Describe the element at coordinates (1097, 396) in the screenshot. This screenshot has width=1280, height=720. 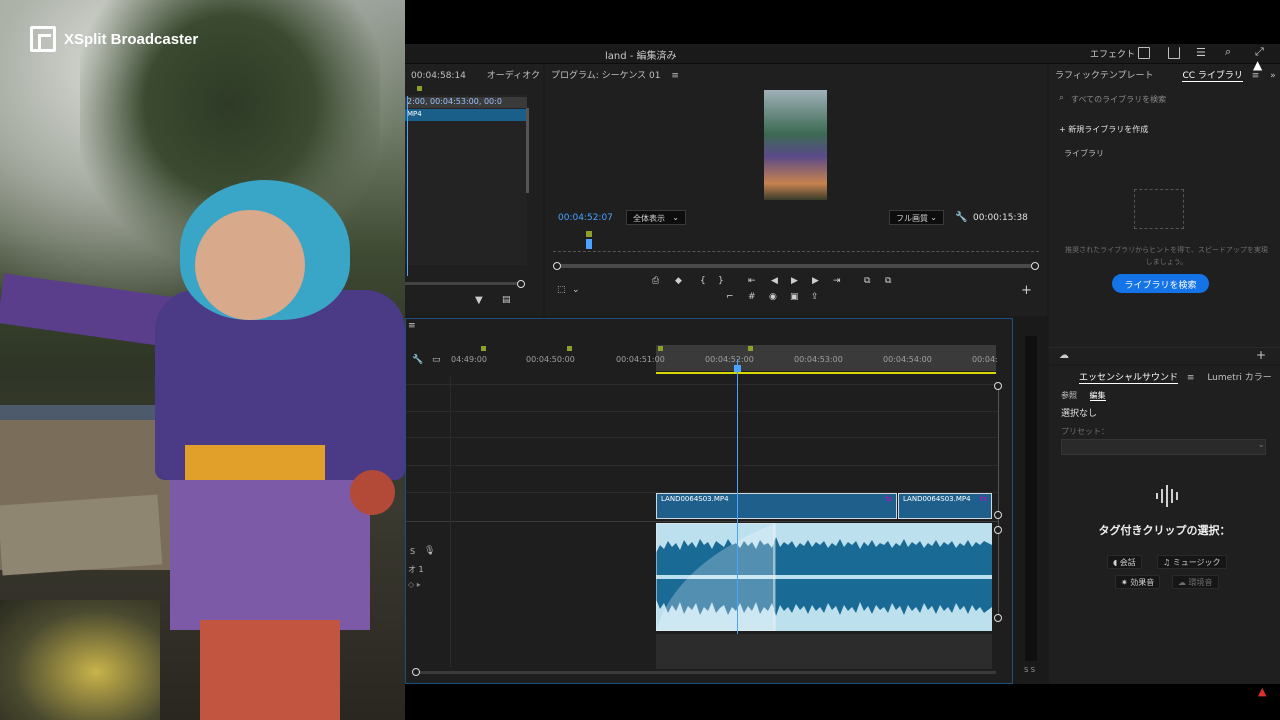
I see `edit-tab: 編集` at that location.